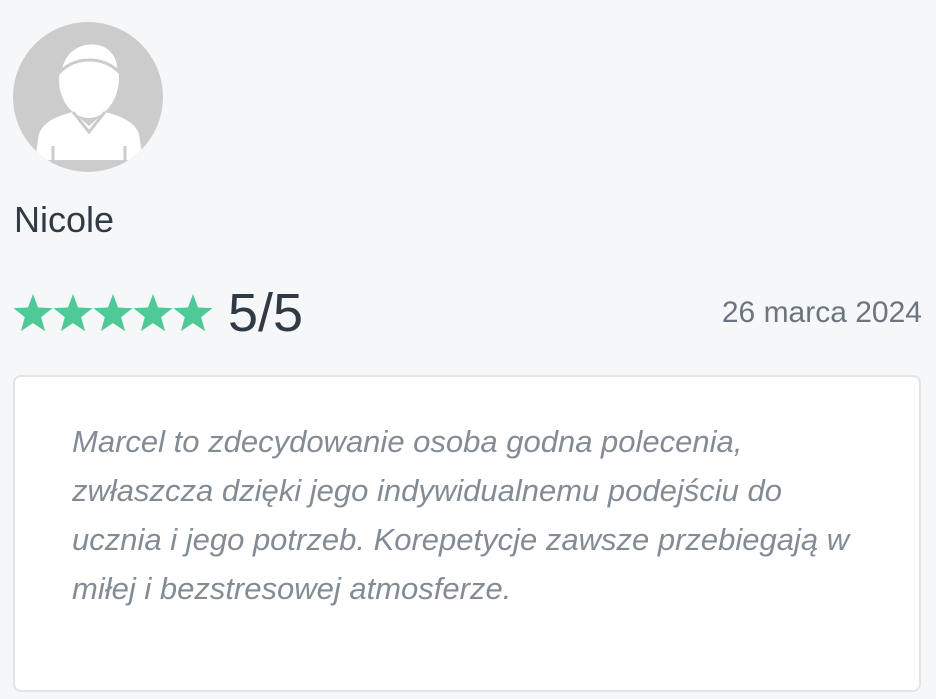 The width and height of the screenshot is (936, 699). I want to click on rating-row: 5/5, so click(158, 313).